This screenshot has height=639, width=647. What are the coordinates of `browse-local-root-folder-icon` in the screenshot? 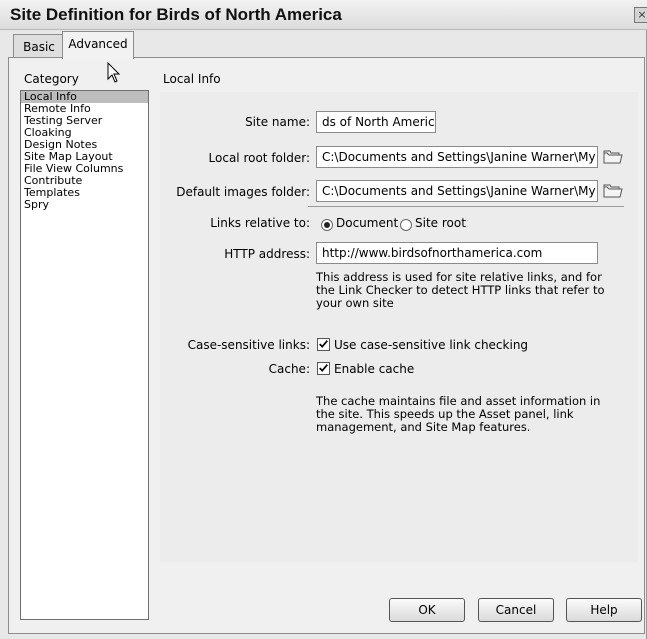 It's located at (613, 157).